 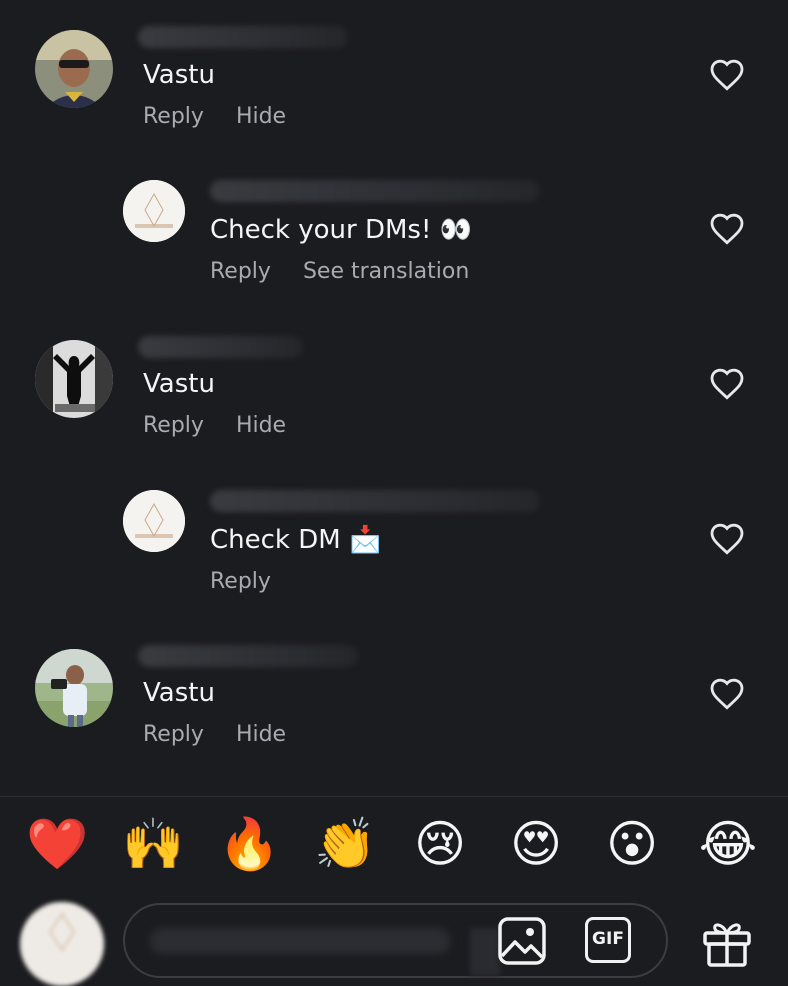 I want to click on emoji-reaction-bar: ❤️ 🙌 🔥 👏 😢 😍 😮 😂, so click(x=394, y=847).